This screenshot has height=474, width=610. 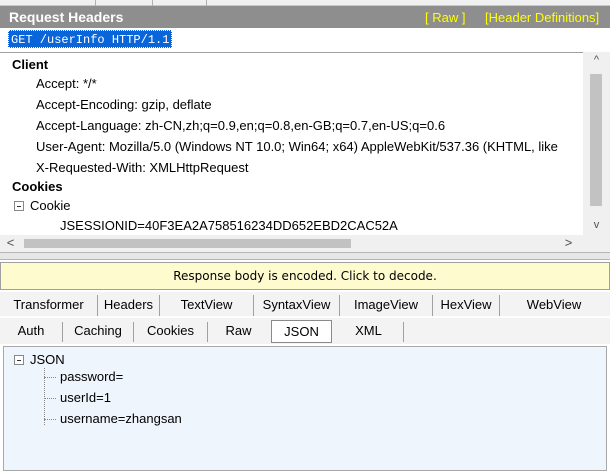 I want to click on tab-caching: Caching, so click(x=98, y=332).